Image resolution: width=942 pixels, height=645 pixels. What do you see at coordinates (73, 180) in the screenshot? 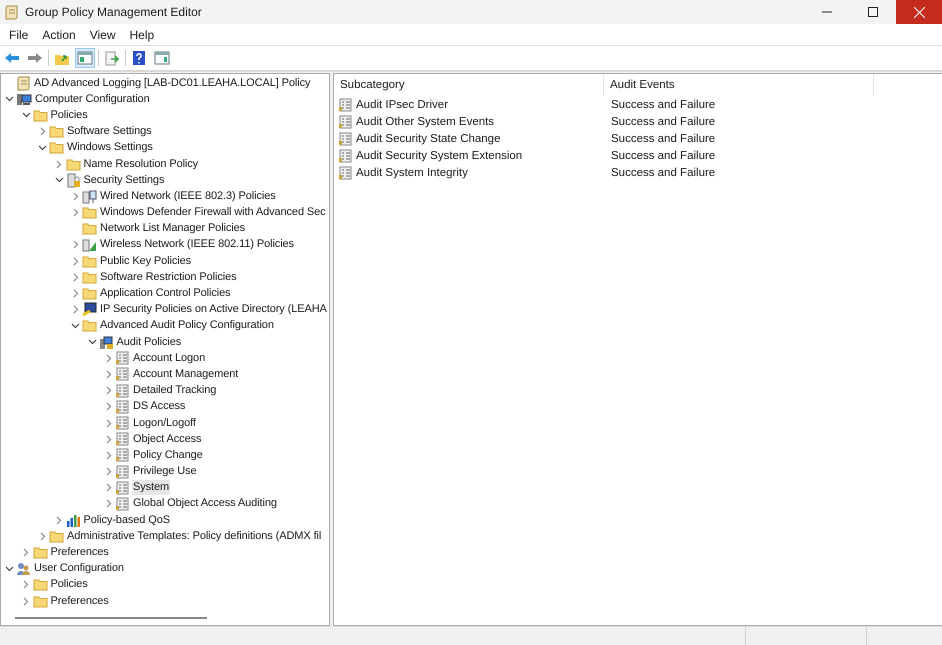
I see `server-lock-icon` at bounding box center [73, 180].